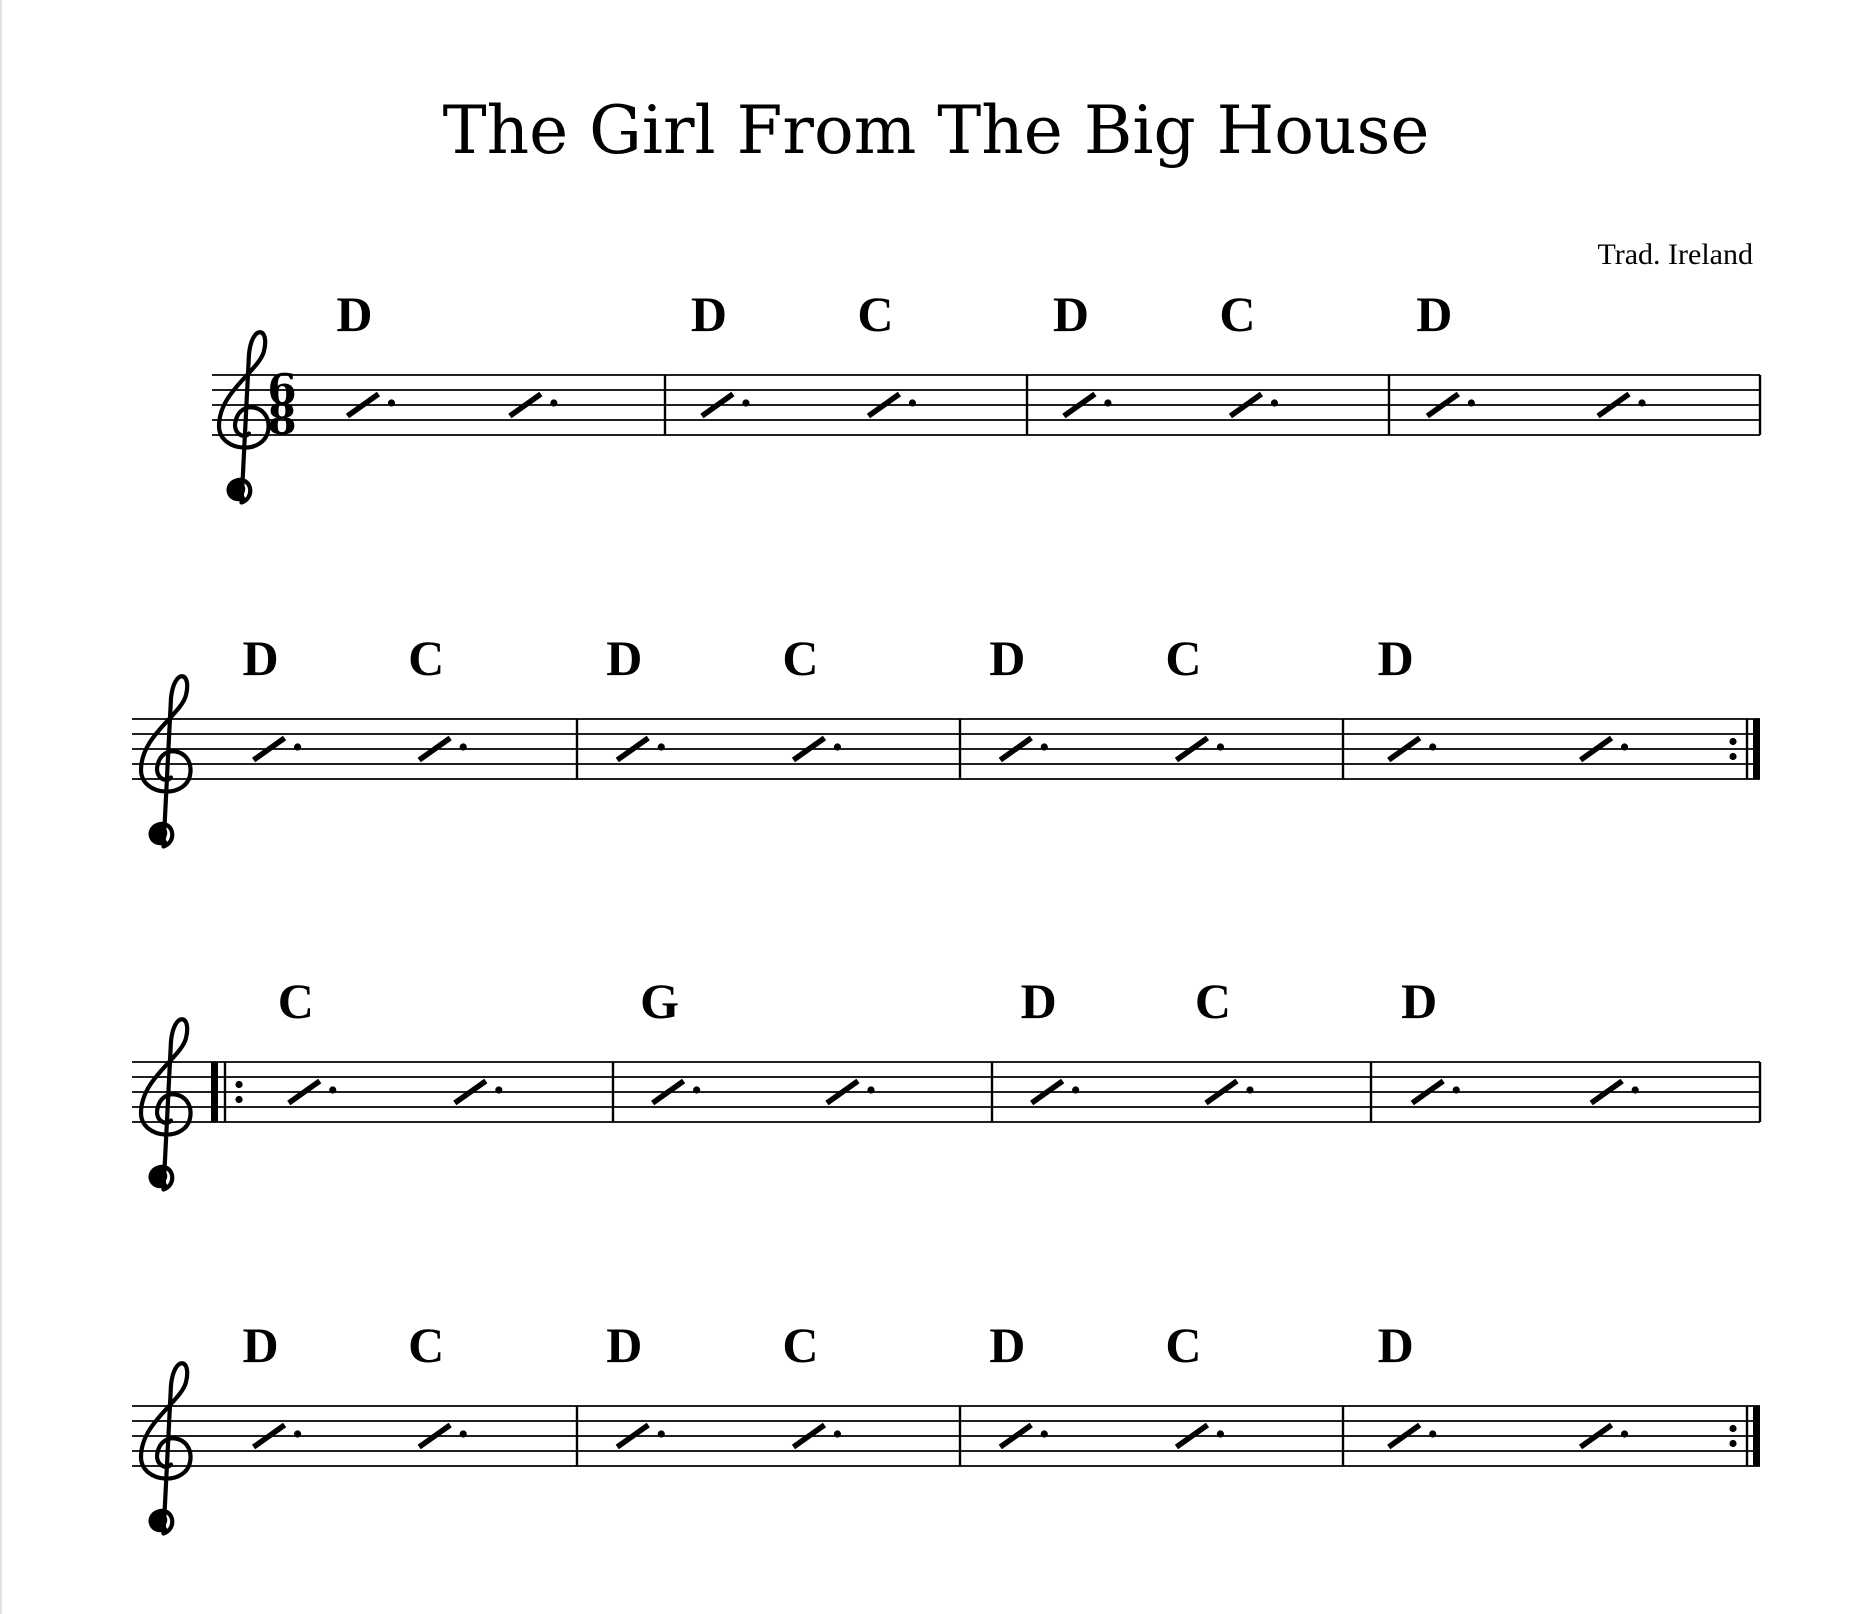 The width and height of the screenshot is (1870, 1614). What do you see at coordinates (659, 1001) in the screenshot?
I see `chord-symbol: G` at bounding box center [659, 1001].